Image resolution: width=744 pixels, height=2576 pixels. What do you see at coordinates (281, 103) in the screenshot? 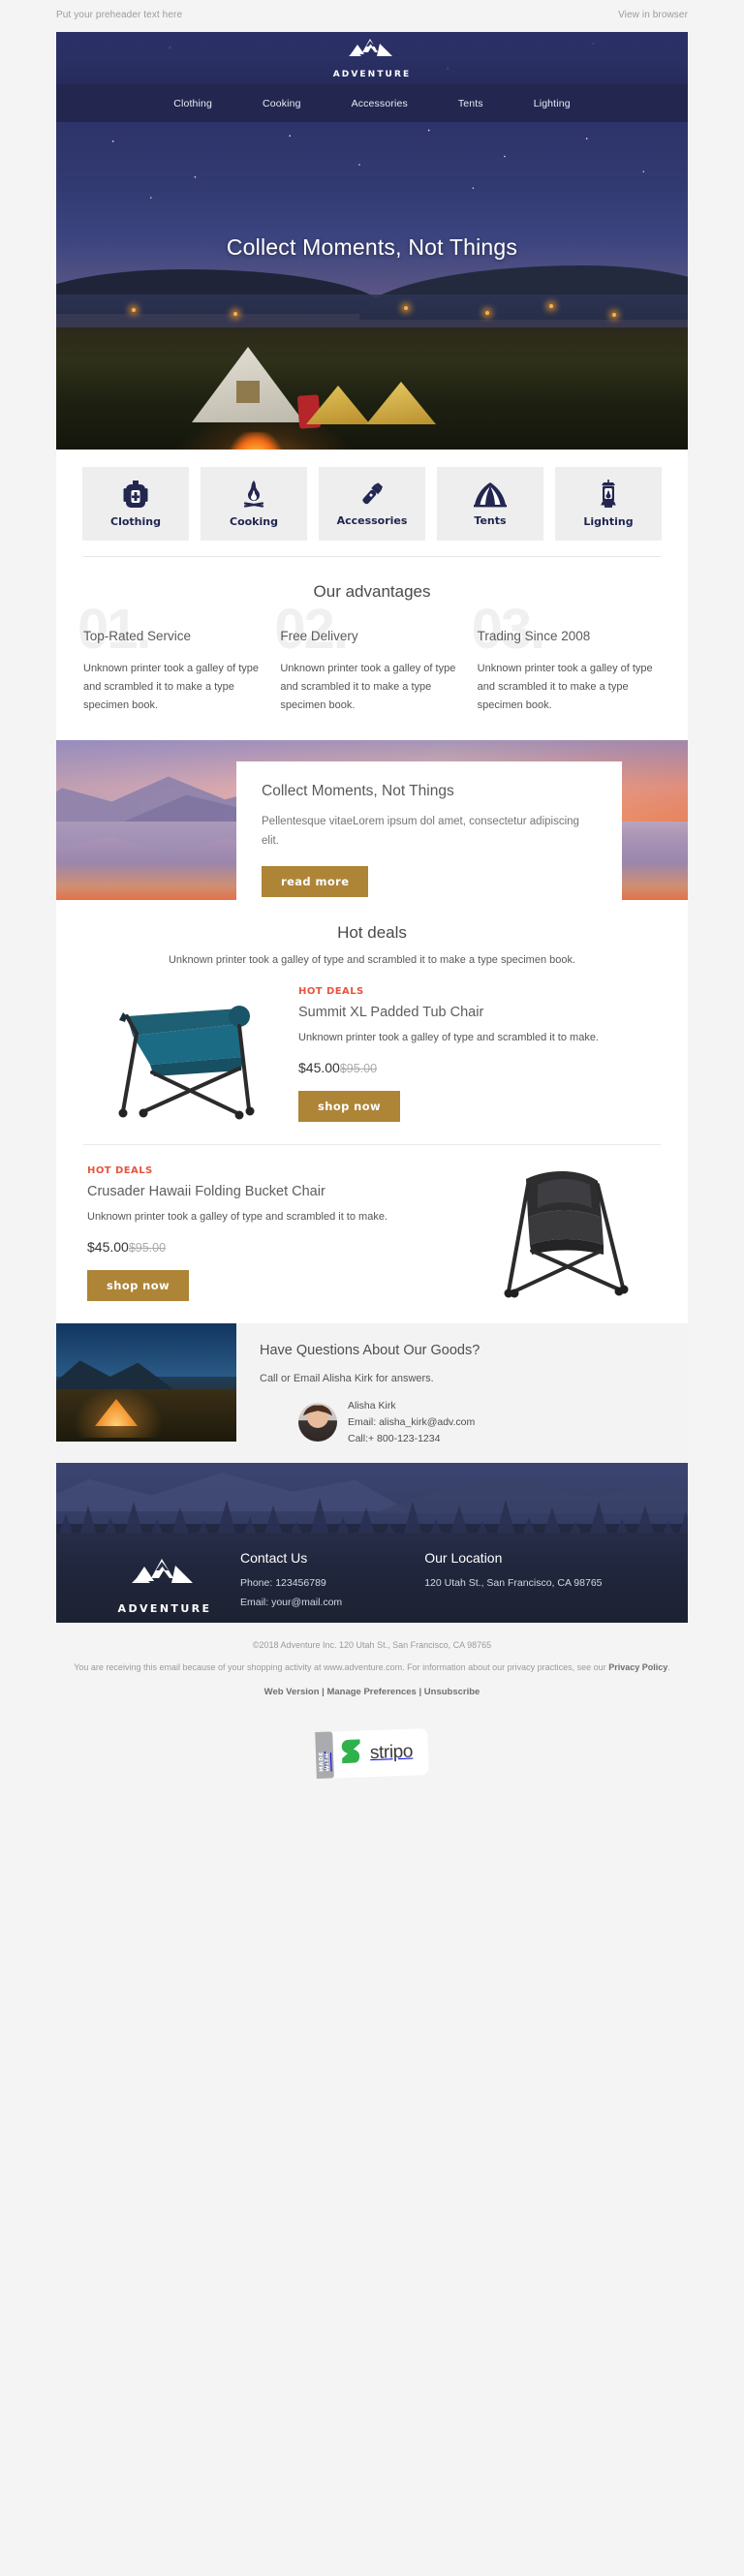
I see `nav-item-cooking: Cooking` at bounding box center [281, 103].